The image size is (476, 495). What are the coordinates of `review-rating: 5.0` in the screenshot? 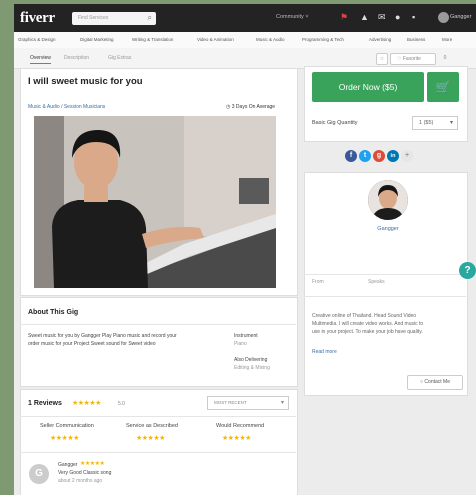 It's located at (121, 404).